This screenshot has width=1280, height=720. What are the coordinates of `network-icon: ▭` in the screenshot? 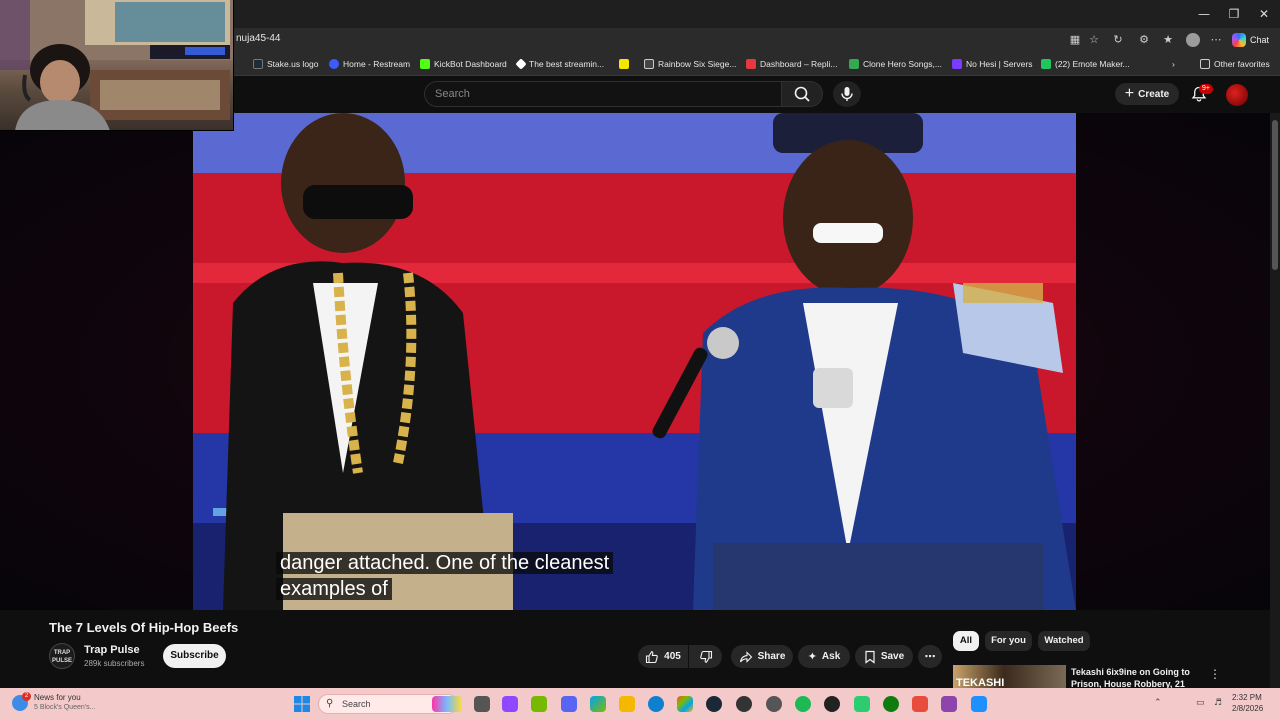 It's located at (1200, 703).